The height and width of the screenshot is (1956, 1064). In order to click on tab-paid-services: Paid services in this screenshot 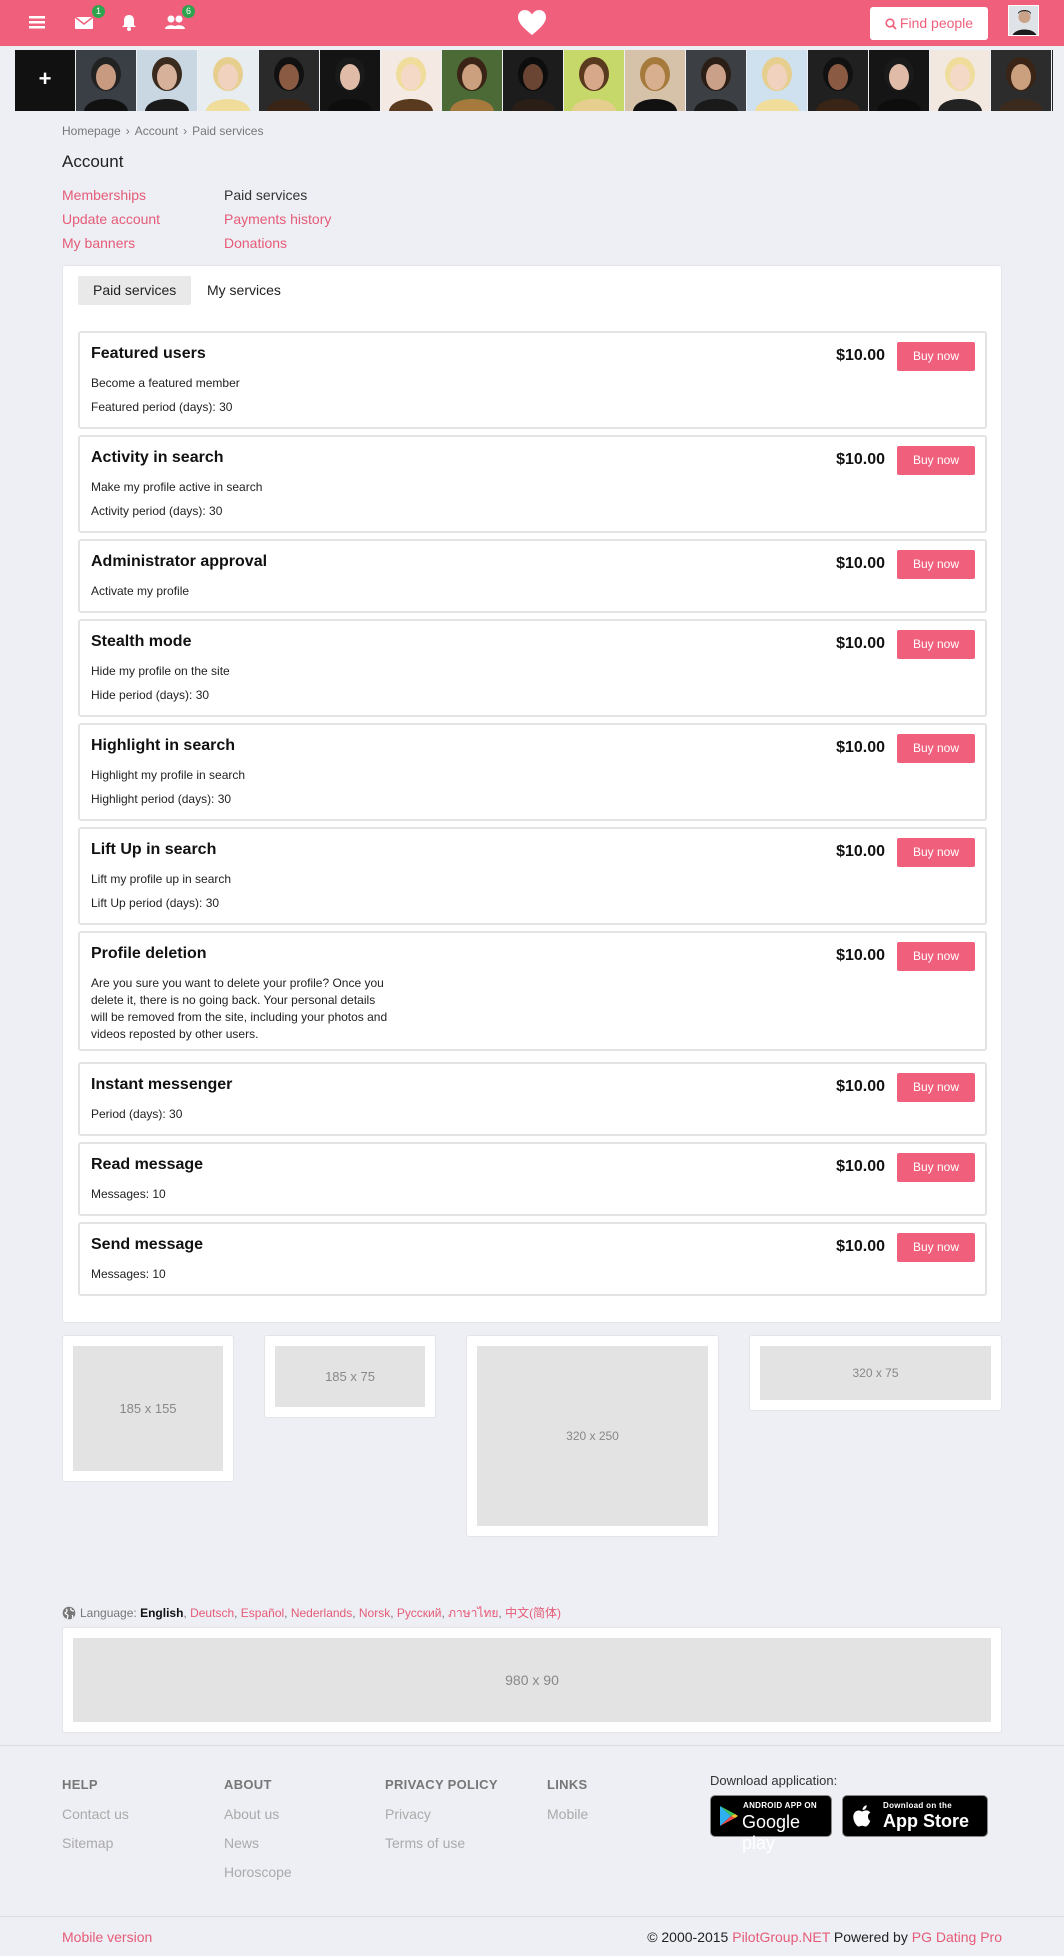, I will do `click(135, 290)`.